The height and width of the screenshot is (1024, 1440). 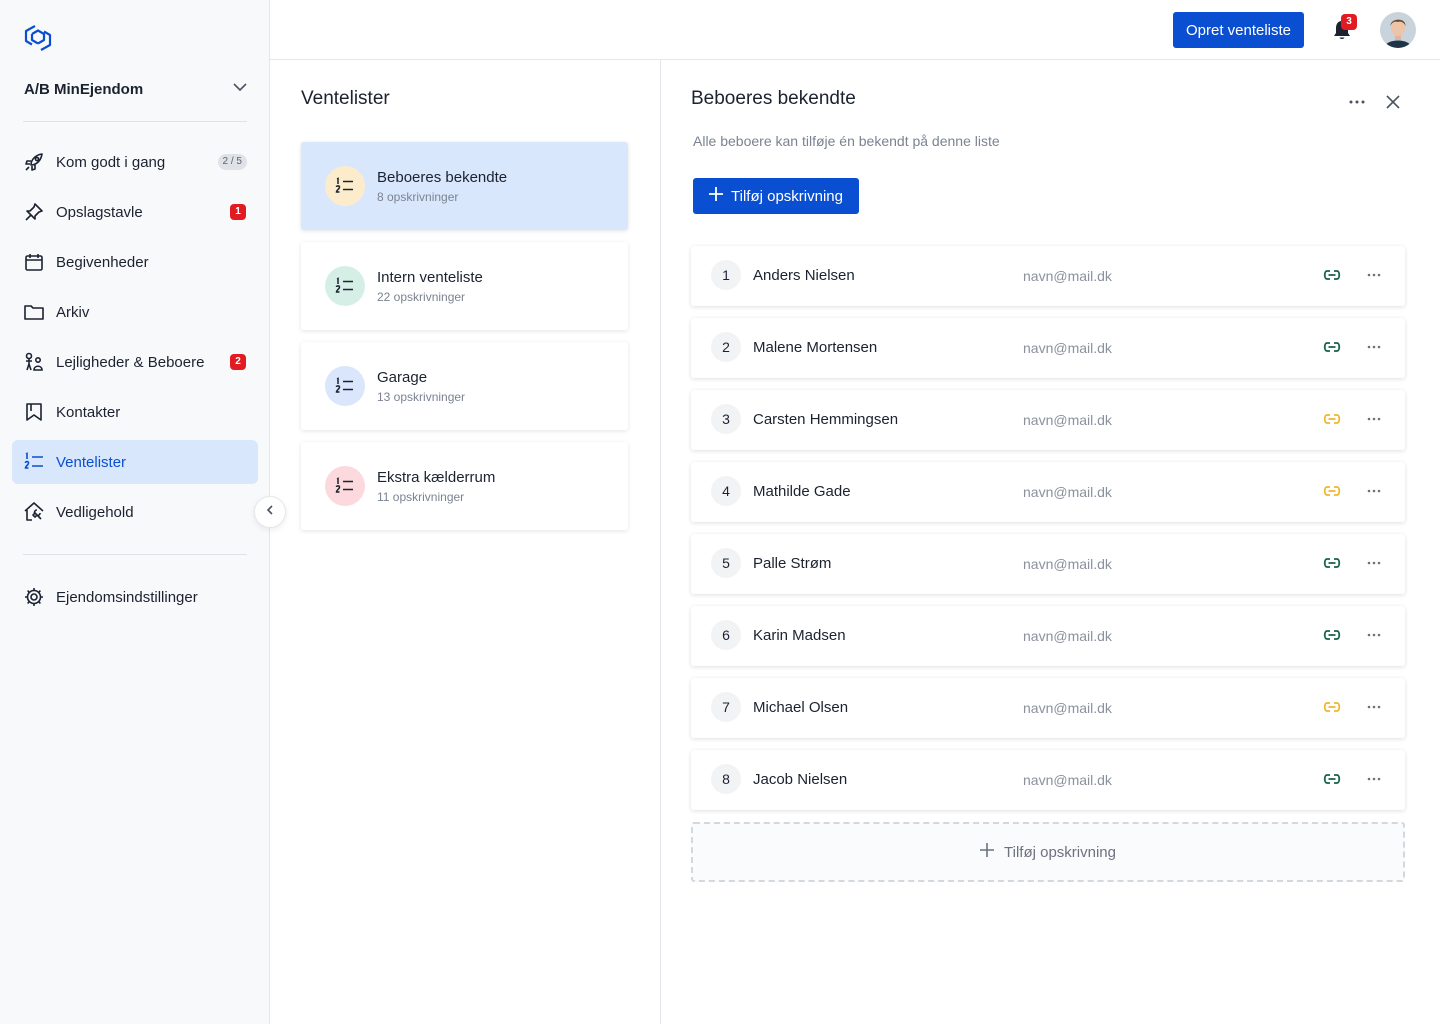 What do you see at coordinates (34, 362) in the screenshot?
I see `residents-icon` at bounding box center [34, 362].